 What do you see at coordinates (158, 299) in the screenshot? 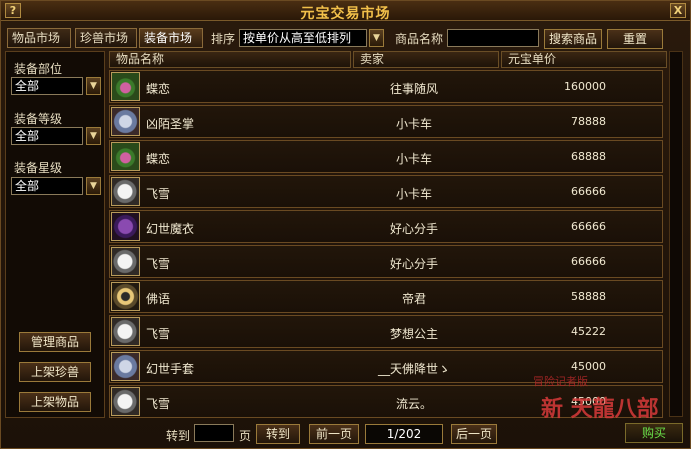
I see `item-name: 佛语` at bounding box center [158, 299].